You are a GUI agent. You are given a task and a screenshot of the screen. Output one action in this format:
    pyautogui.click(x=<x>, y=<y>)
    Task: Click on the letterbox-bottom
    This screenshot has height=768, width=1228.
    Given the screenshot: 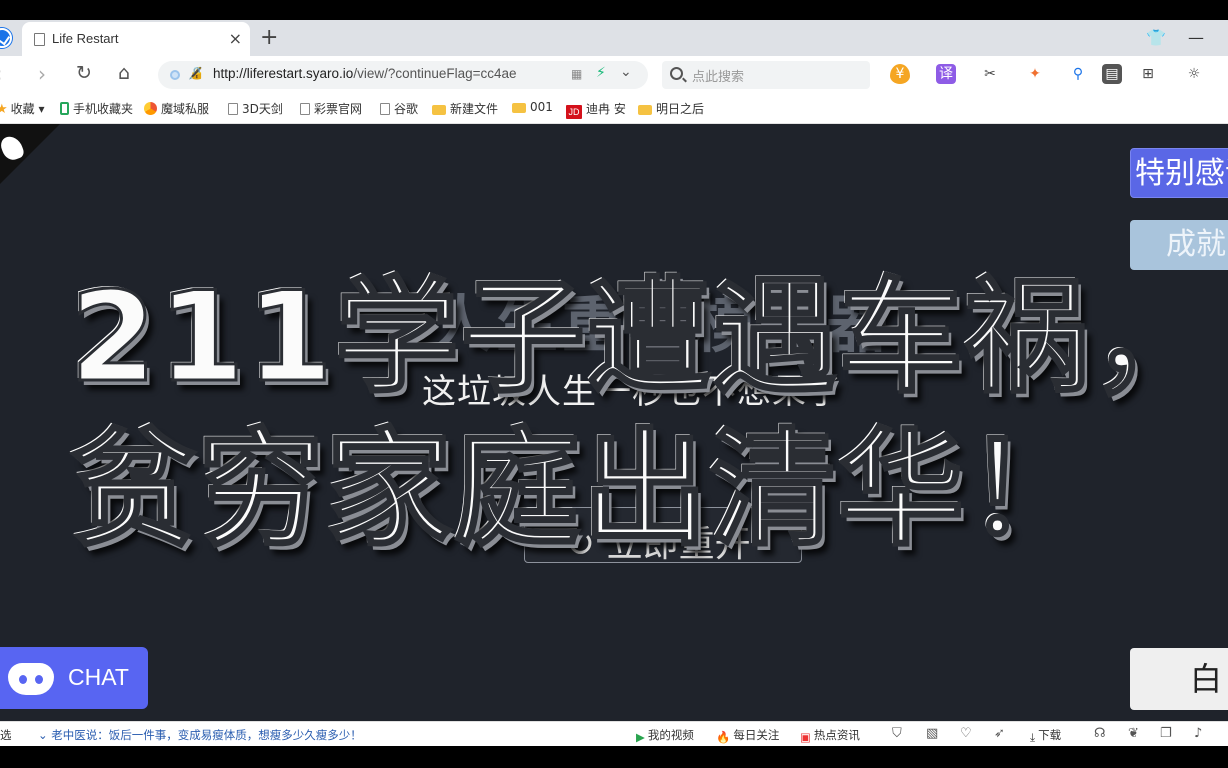 What is the action you would take?
    pyautogui.click(x=614, y=757)
    